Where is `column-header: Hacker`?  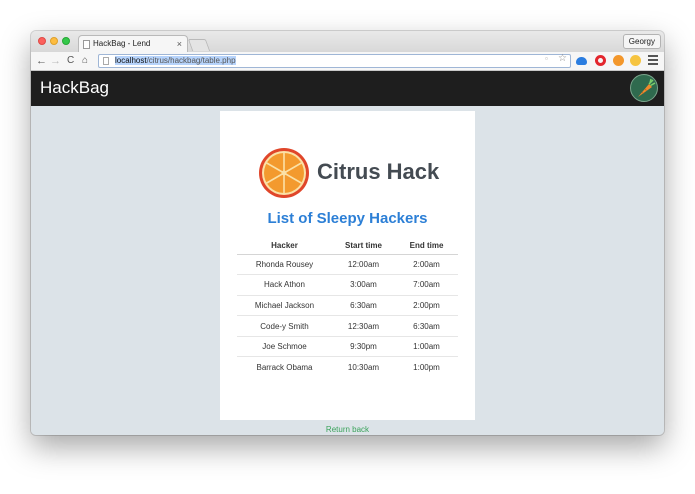
column-header: Hacker is located at coordinates (284, 246).